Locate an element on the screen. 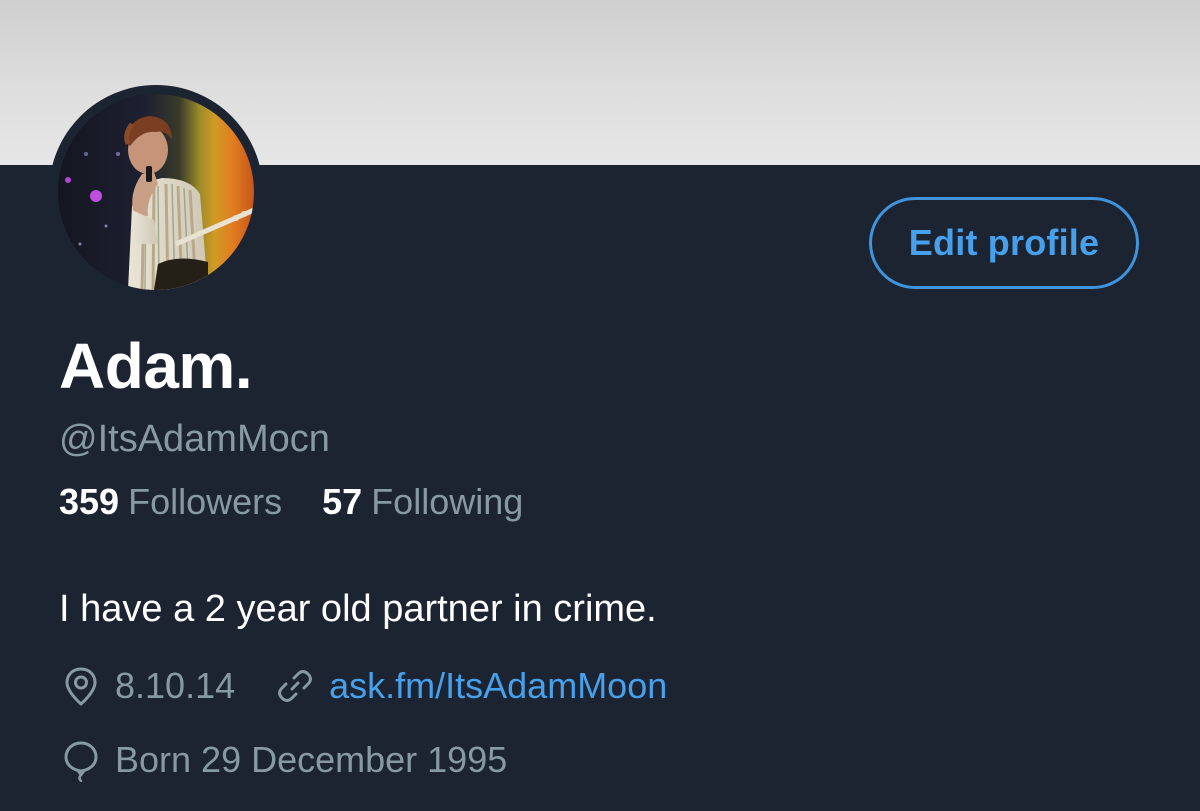 The image size is (1200, 811). avatar-photo is located at coordinates (156, 192).